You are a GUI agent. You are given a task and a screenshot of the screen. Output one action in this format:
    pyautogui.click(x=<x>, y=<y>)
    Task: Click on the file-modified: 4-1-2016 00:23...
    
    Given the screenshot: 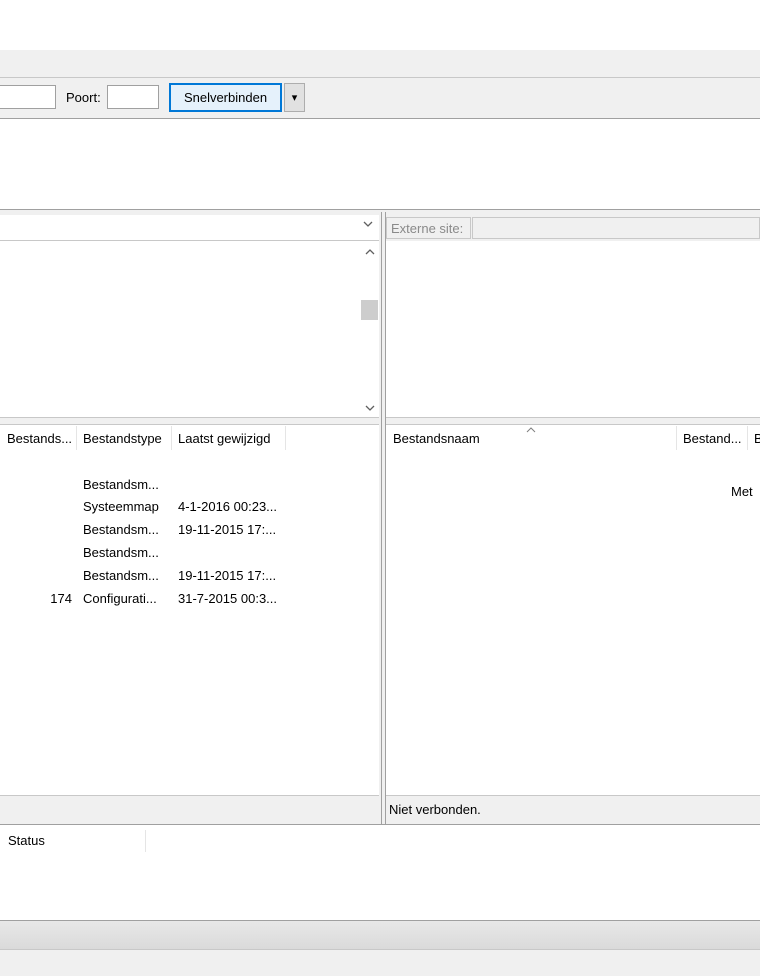 What is the action you would take?
    pyautogui.click(x=228, y=506)
    